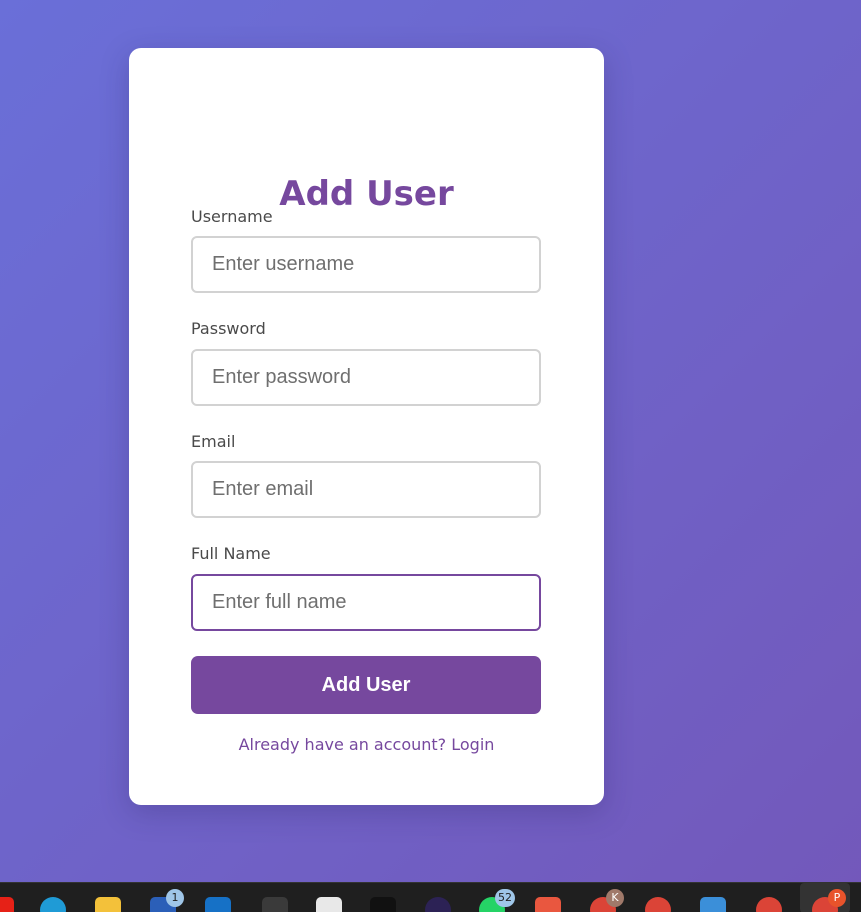 The height and width of the screenshot is (912, 861). Describe the element at coordinates (213, 441) in the screenshot. I see `email-label: Email` at that location.